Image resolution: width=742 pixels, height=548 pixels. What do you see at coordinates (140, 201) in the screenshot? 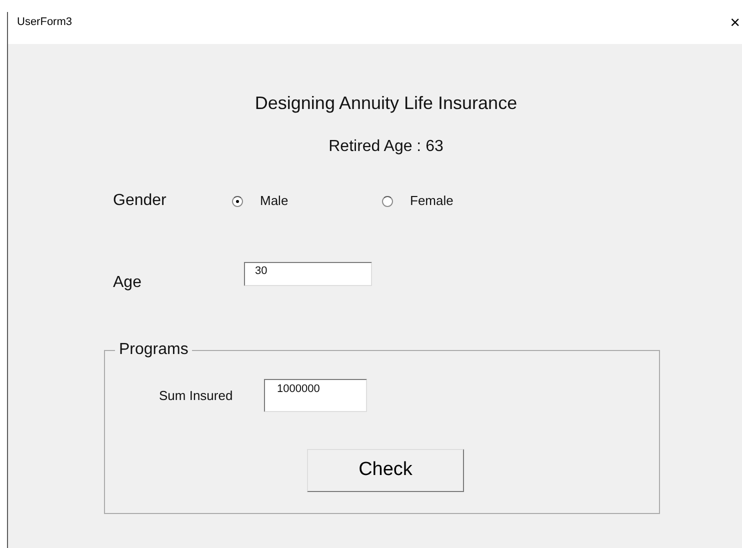
I see `gender-label: Gender` at bounding box center [140, 201].